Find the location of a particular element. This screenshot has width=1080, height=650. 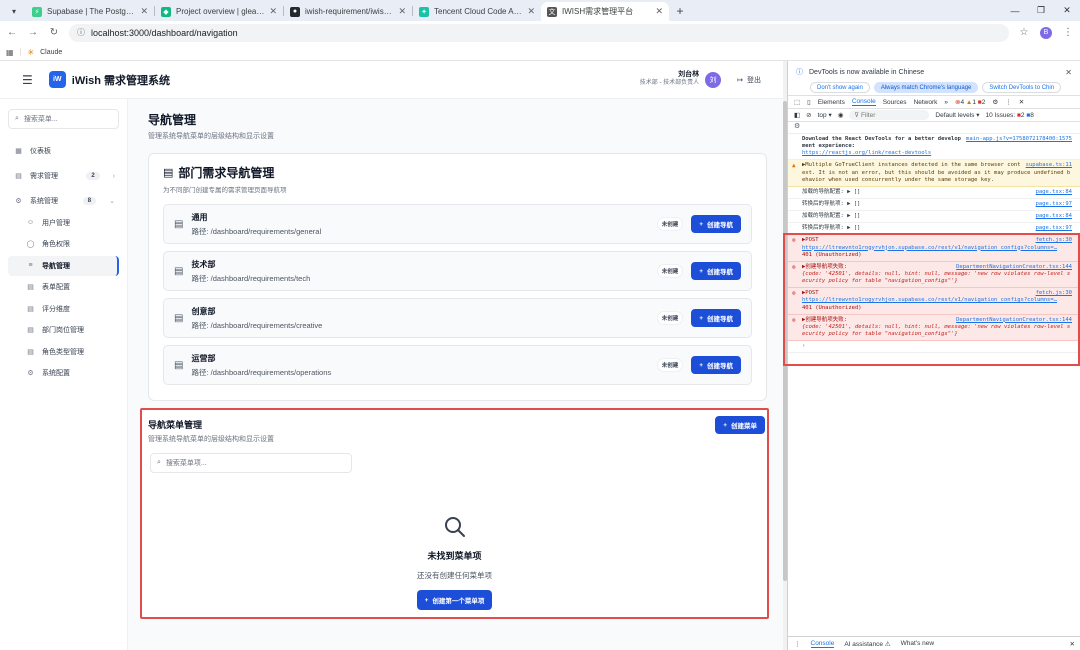

match-language-button: Always match Chrome's language is located at coordinates (926, 87).